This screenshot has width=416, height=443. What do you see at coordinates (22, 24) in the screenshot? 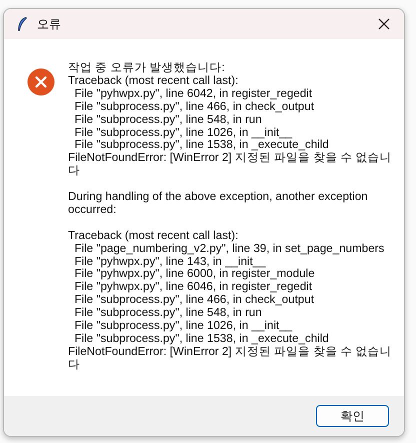
I see `feather-icon` at bounding box center [22, 24].